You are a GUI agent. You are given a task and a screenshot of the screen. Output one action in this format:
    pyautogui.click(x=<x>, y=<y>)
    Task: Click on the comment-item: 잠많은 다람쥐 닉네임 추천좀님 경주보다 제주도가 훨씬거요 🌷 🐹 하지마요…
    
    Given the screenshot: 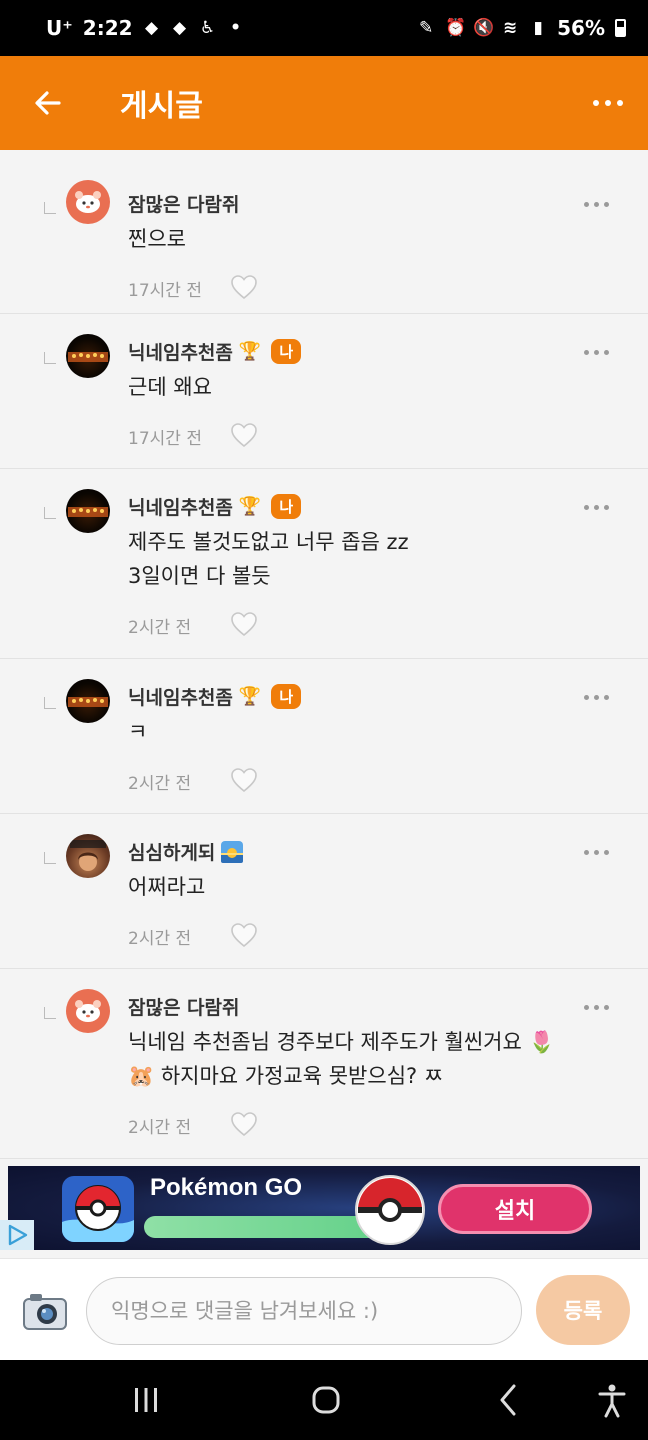 What is the action you would take?
    pyautogui.click(x=324, y=1064)
    